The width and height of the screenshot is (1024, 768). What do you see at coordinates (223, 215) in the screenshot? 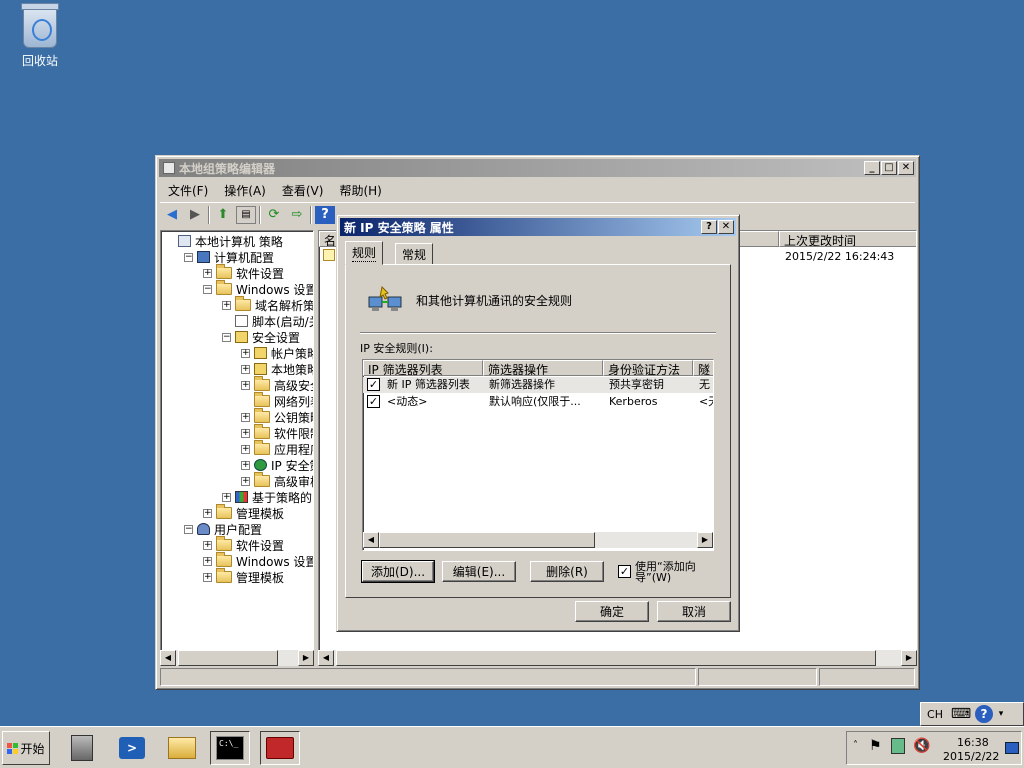
I see `up-folder-icon: ⬆` at bounding box center [223, 215].